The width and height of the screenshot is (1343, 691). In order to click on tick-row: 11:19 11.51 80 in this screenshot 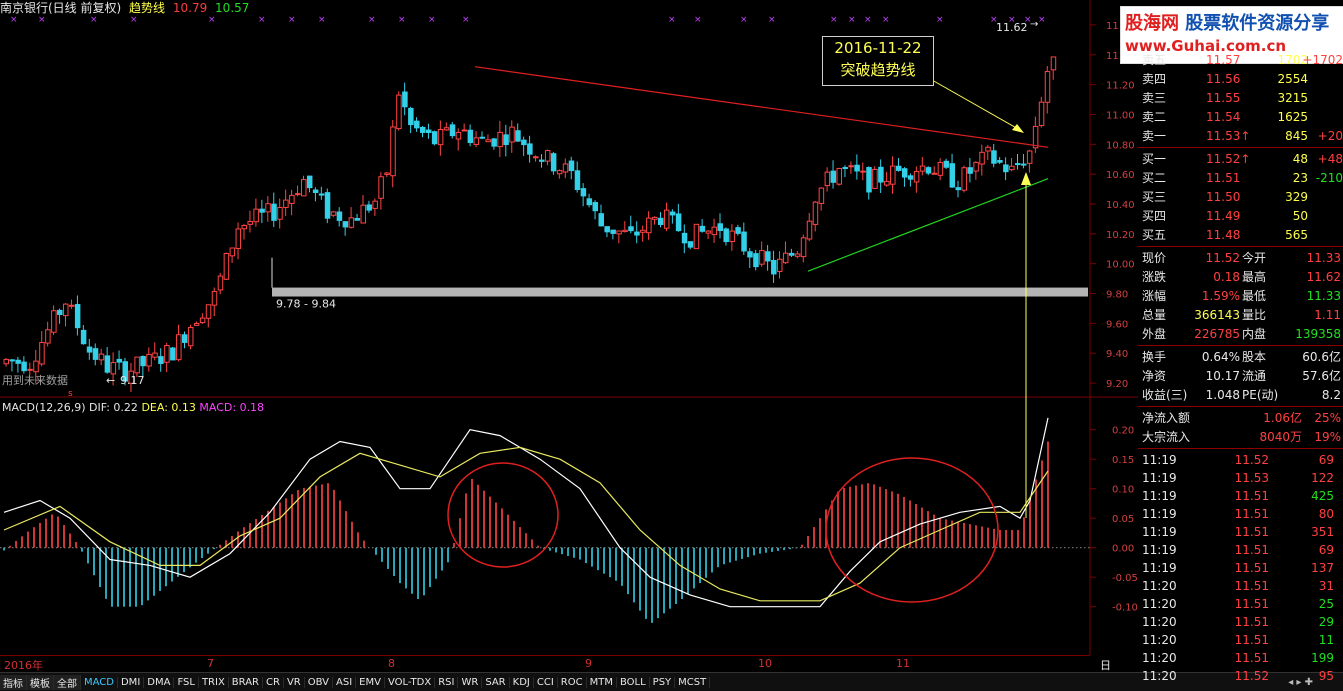, I will do `click(1240, 514)`.